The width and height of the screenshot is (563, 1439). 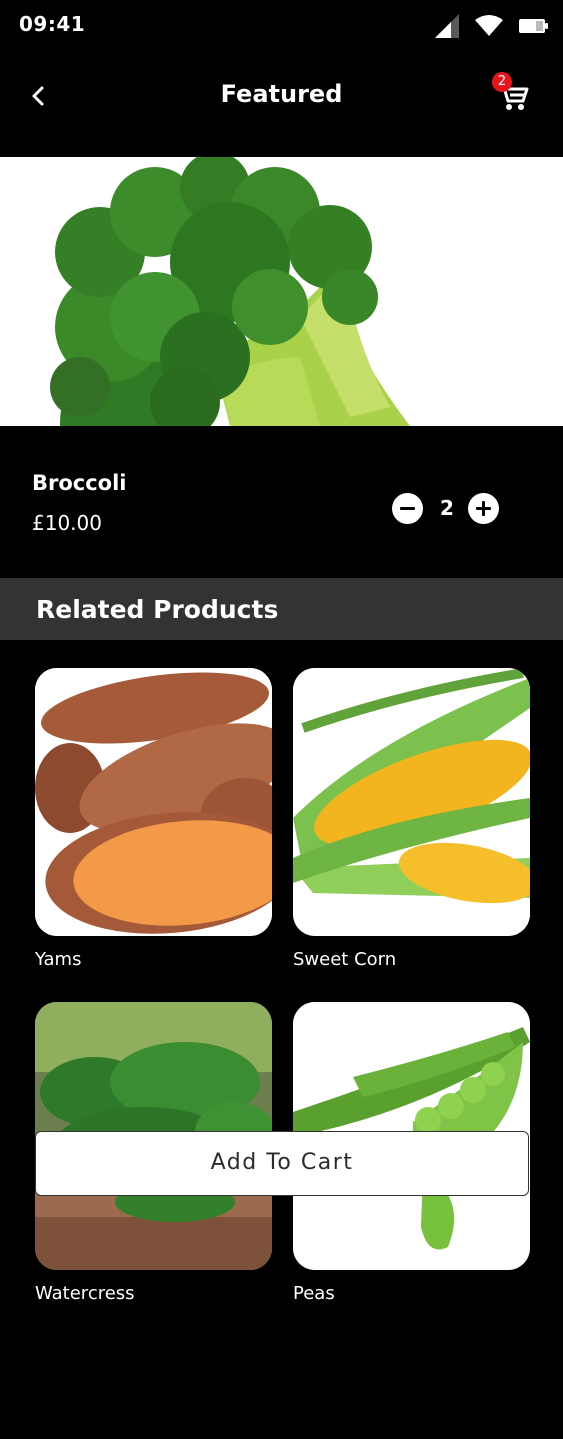 What do you see at coordinates (67, 523) in the screenshot?
I see `product-price: £10.00` at bounding box center [67, 523].